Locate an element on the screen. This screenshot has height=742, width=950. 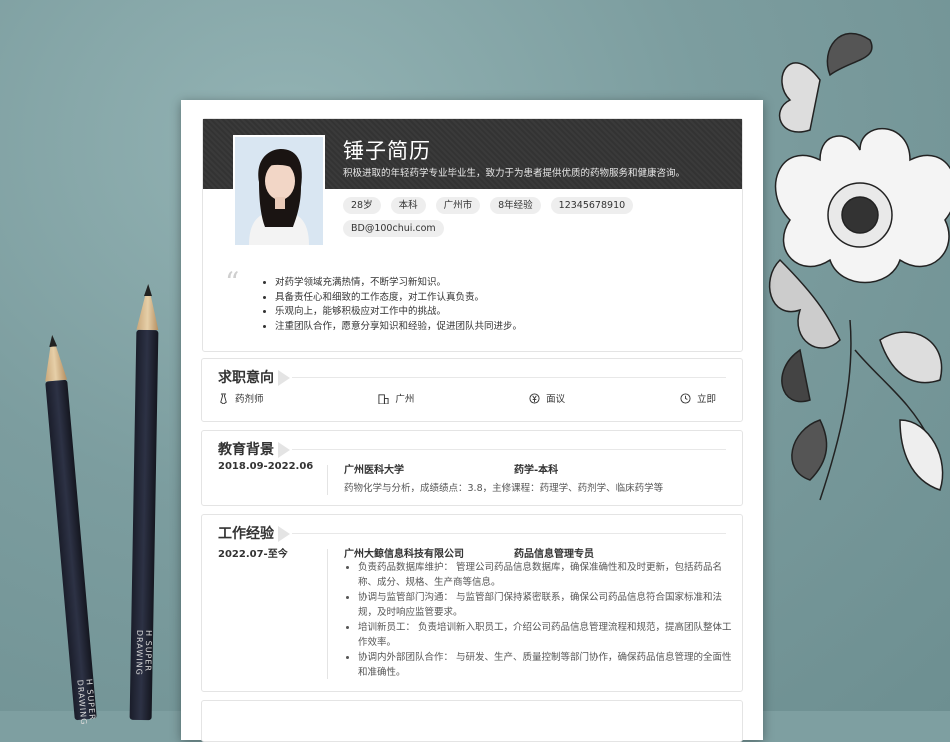
education-date: 2018.09-2022.06 is located at coordinates (266, 466).